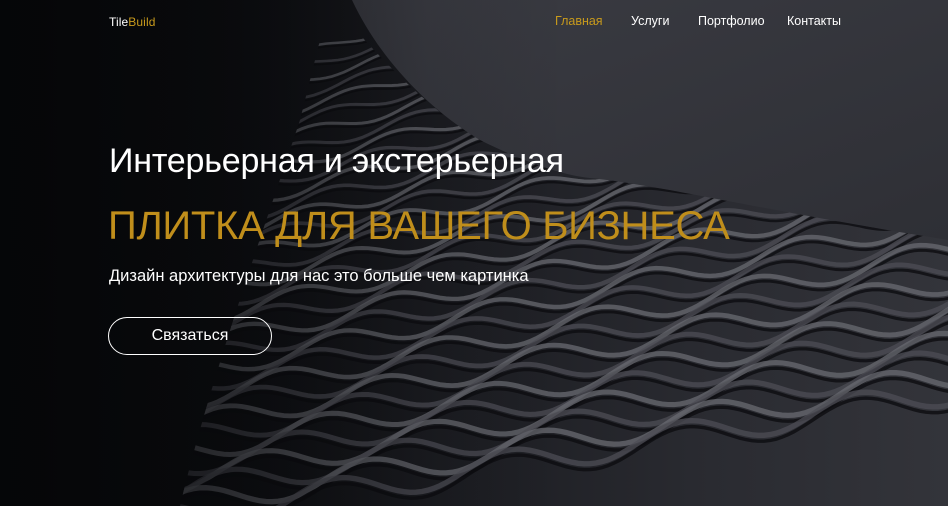 The image size is (948, 506). Describe the element at coordinates (579, 21) in the screenshot. I see `nav-item-home: Главная` at that location.